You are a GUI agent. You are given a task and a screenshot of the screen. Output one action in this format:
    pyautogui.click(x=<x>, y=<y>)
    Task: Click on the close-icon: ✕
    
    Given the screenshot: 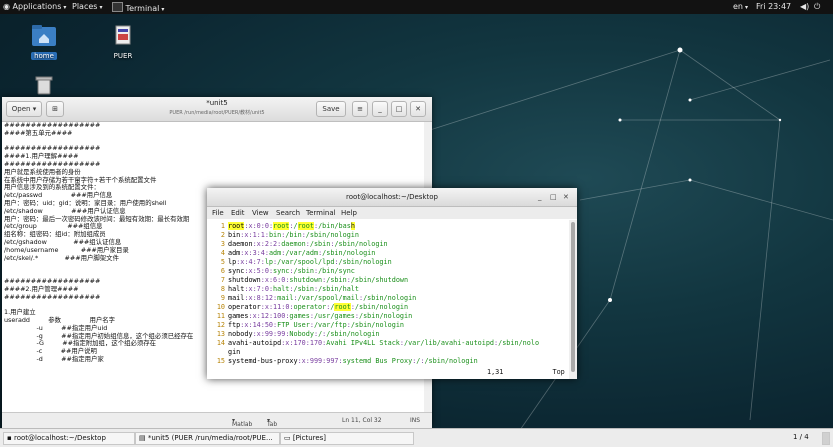 What is the action you would take?
    pyautogui.click(x=418, y=109)
    